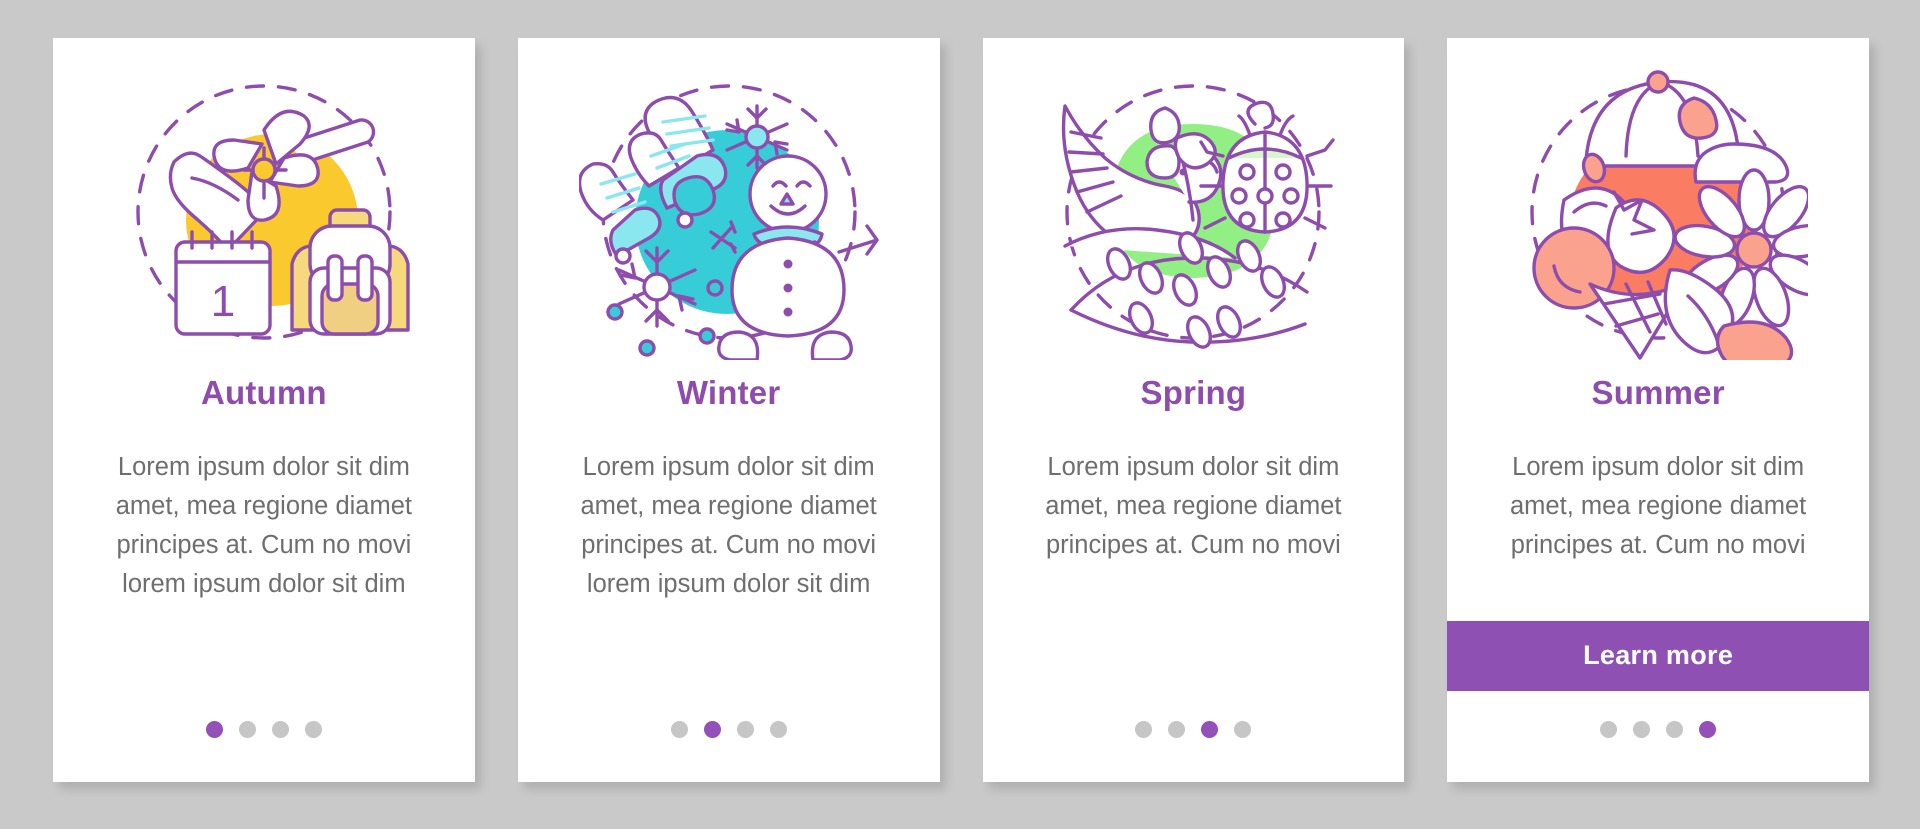 The width and height of the screenshot is (1920, 829). Describe the element at coordinates (1658, 392) in the screenshot. I see `card-title: Summer` at that location.